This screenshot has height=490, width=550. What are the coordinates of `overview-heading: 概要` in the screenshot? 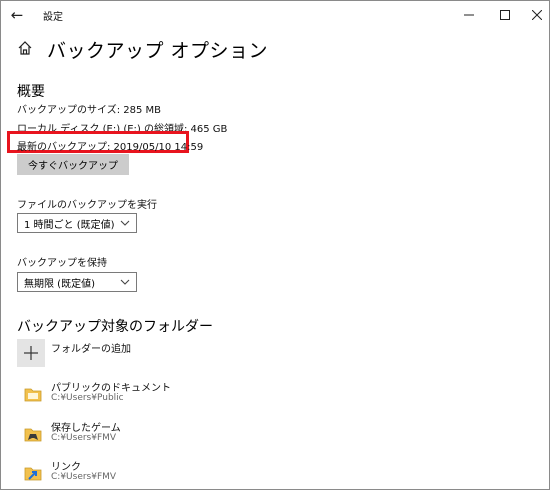 It's located at (31, 92).